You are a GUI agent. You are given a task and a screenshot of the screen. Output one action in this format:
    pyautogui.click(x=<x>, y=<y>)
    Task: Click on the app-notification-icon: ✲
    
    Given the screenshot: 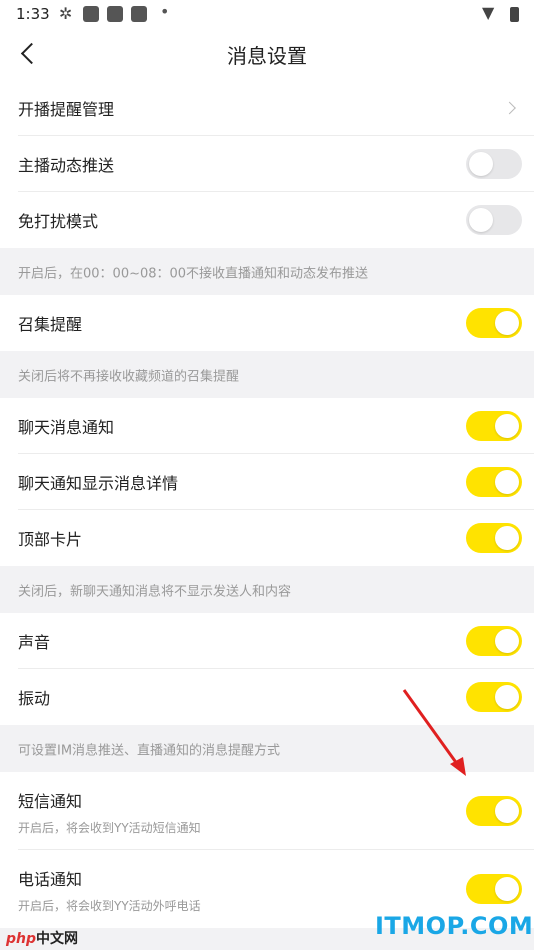 What is the action you would take?
    pyautogui.click(x=66, y=13)
    